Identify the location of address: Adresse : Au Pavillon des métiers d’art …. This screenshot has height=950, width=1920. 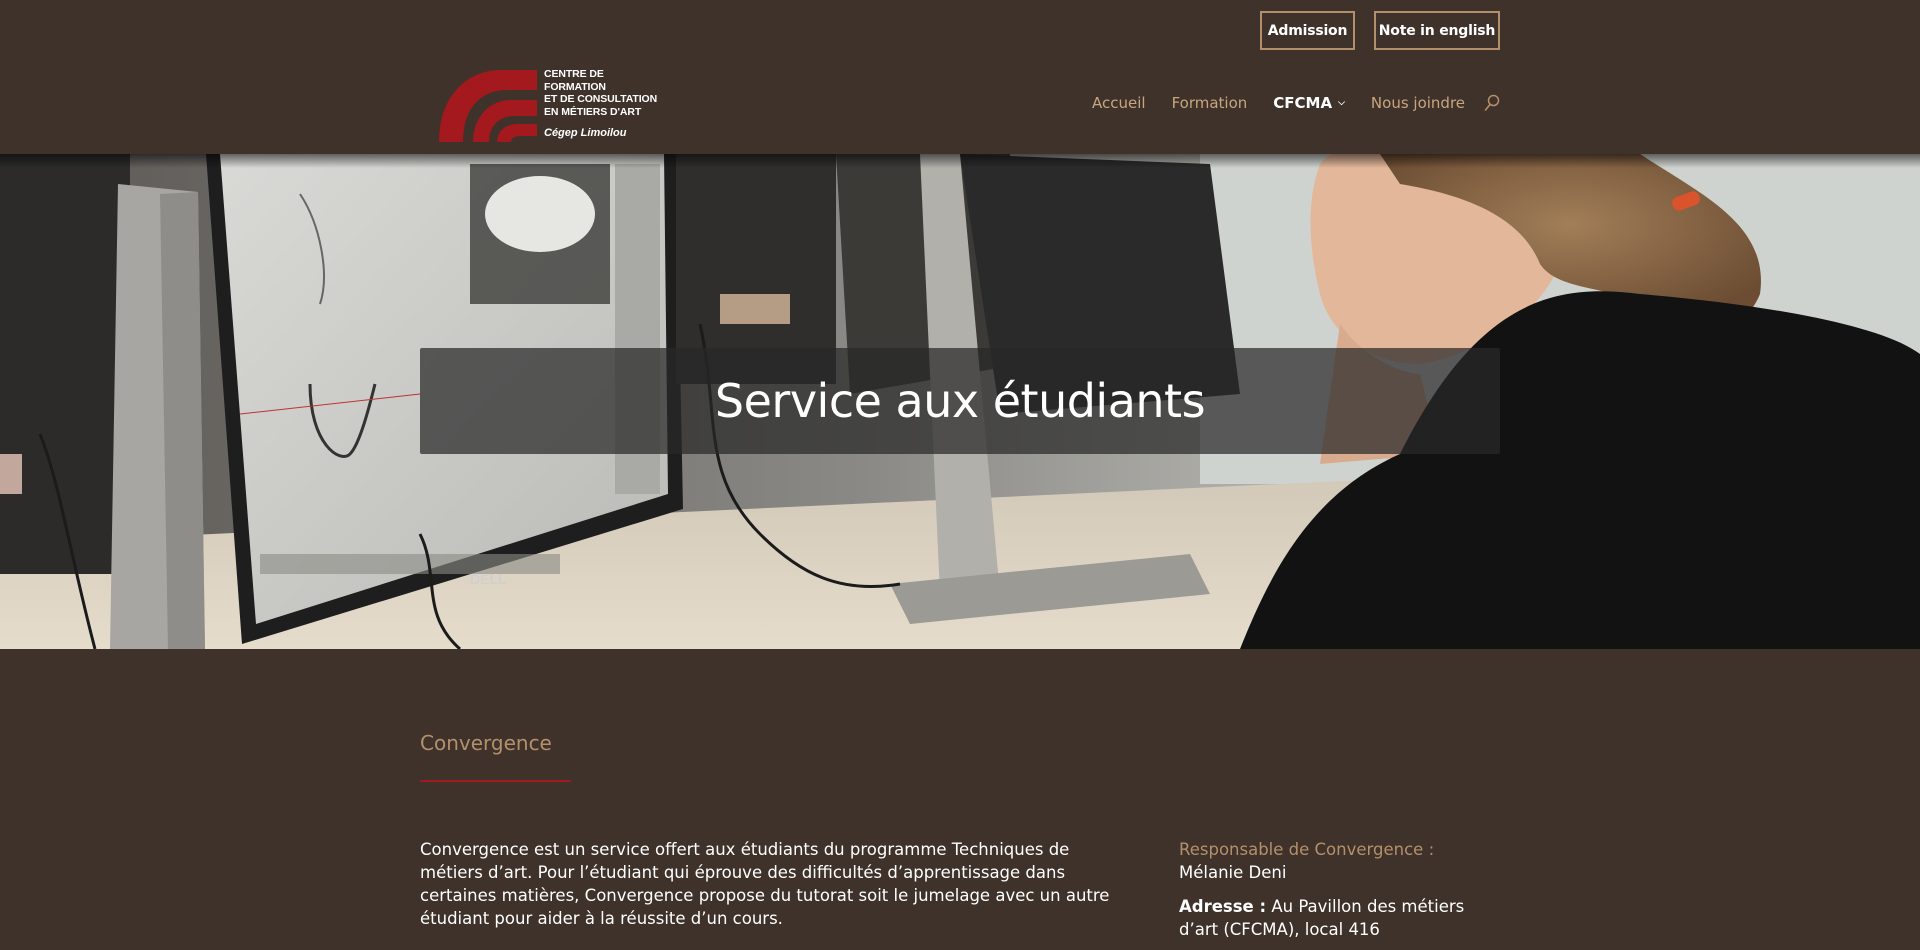
(1339, 918).